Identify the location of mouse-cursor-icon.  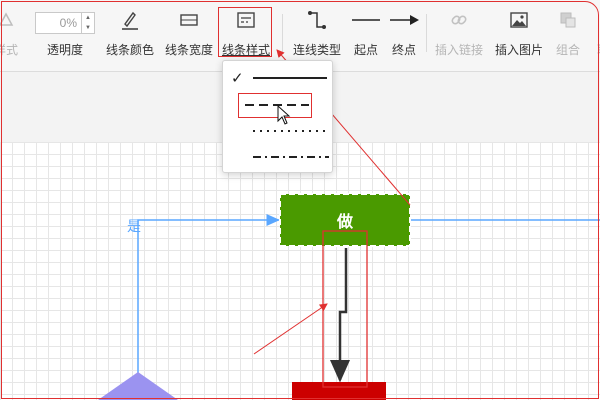
(284, 115).